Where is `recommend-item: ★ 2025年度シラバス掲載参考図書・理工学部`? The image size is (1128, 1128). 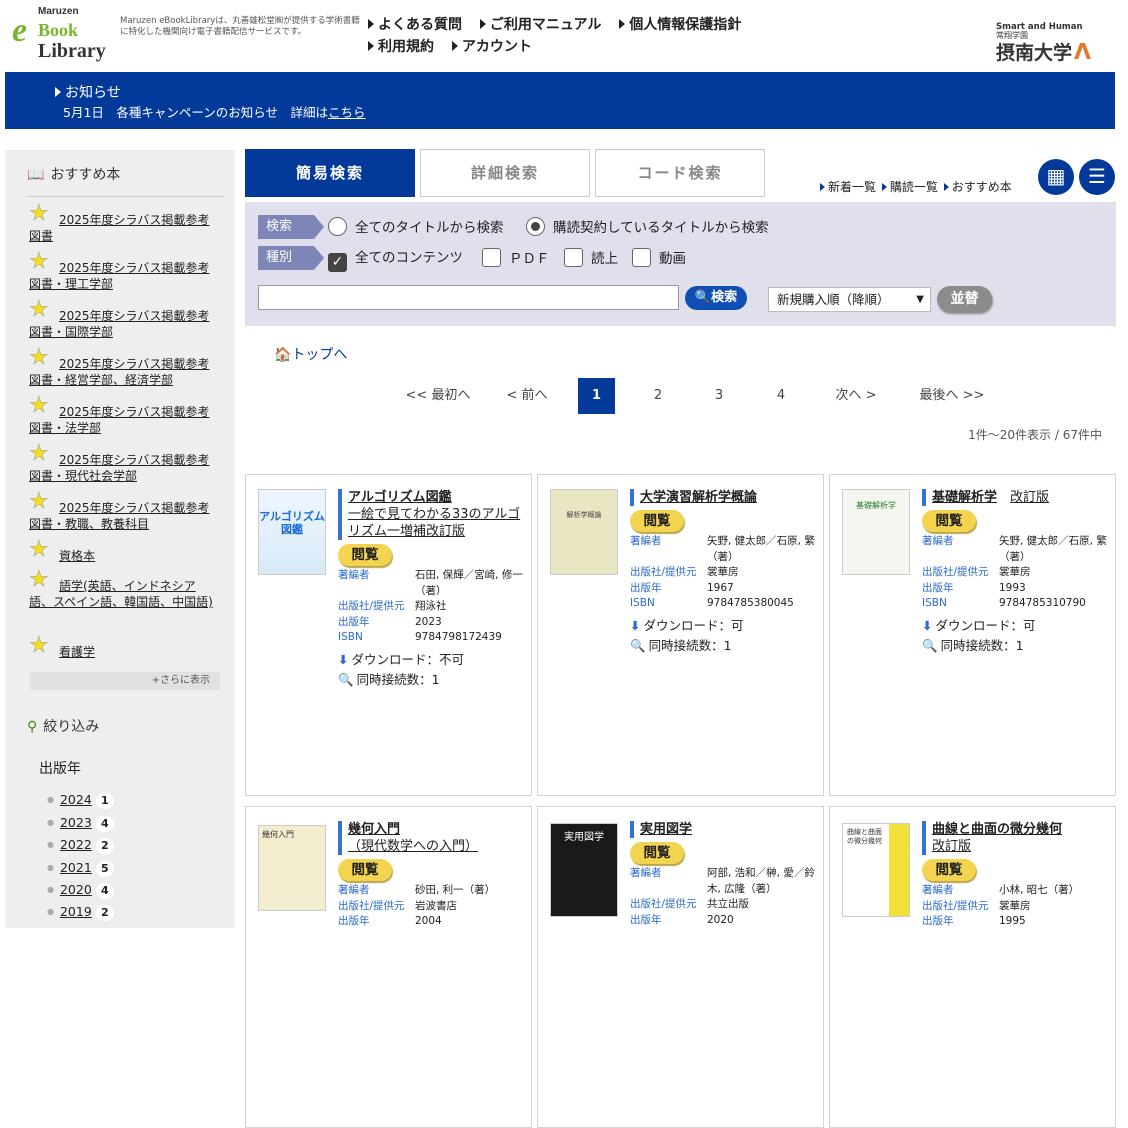 recommend-item: ★ 2025年度シラバス掲載参考図書・理工学部 is located at coordinates (124, 271).